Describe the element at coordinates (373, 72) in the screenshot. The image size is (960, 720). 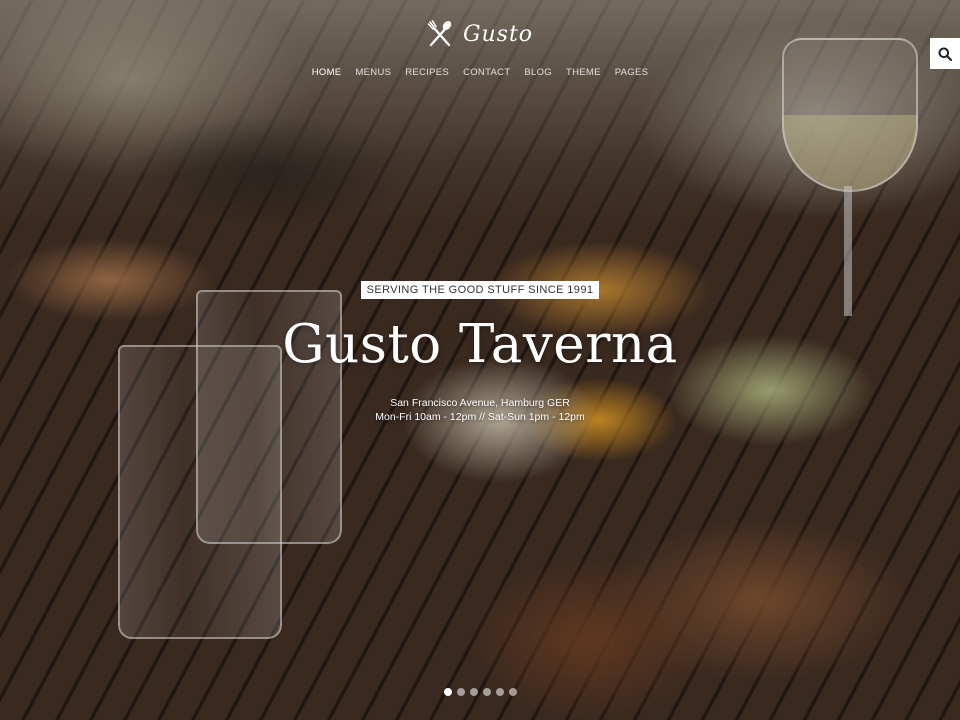
I see `nav-item-menus: MENUS` at that location.